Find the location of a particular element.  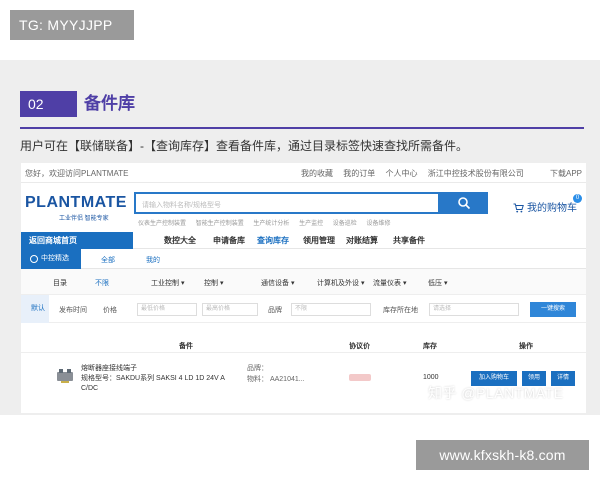

category-item: 低压 ▾ is located at coordinates (437, 283).